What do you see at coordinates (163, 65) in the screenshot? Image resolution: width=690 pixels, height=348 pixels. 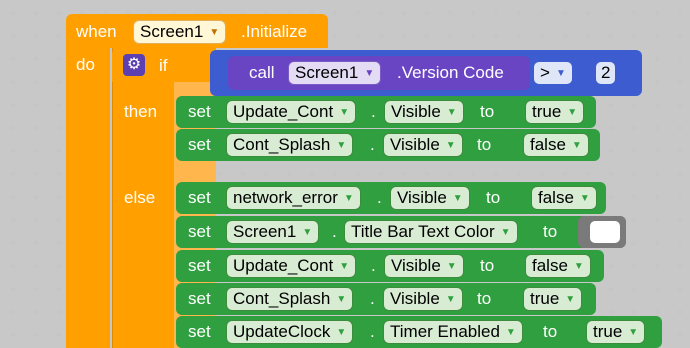 I see `if-label: if` at bounding box center [163, 65].